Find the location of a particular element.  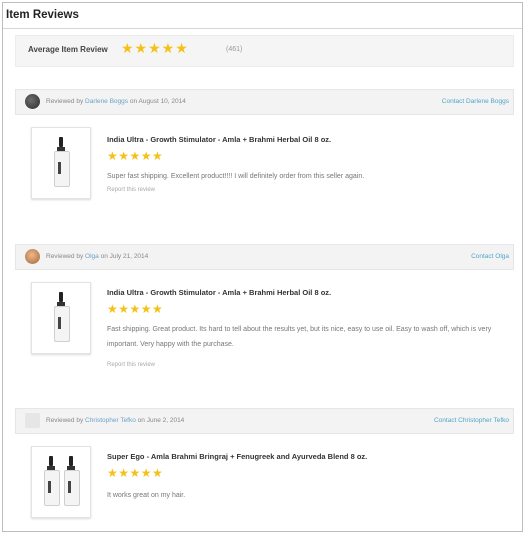

review-text: It works great on my hair. is located at coordinates (146, 495).